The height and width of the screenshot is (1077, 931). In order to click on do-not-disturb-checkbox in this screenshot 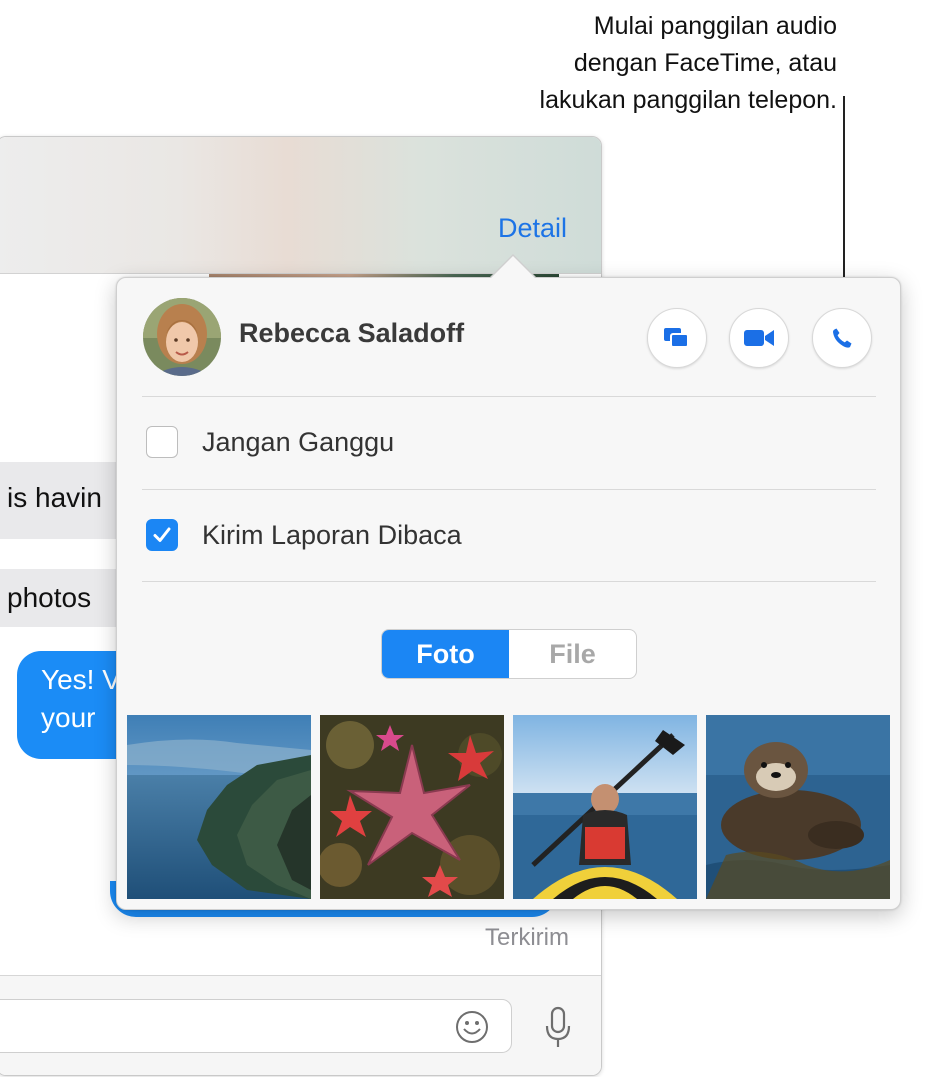, I will do `click(162, 442)`.